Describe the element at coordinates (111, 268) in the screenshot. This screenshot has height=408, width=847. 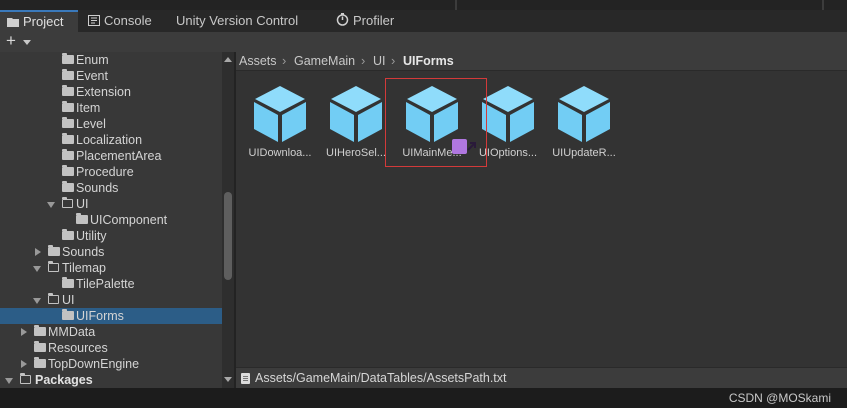
I see `tree-item-tilemap: Tilemap` at that location.